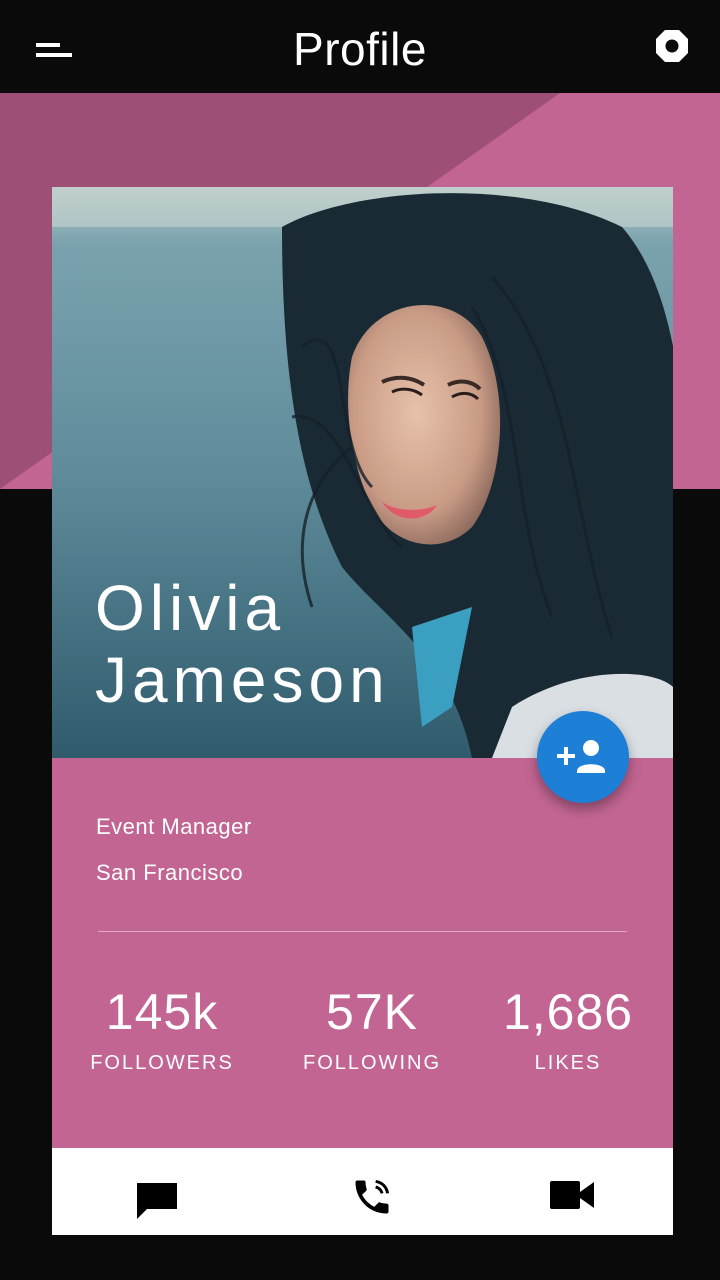 The height and width of the screenshot is (1280, 720). Describe the element at coordinates (242, 680) in the screenshot. I see `last-name: Jameson` at that location.